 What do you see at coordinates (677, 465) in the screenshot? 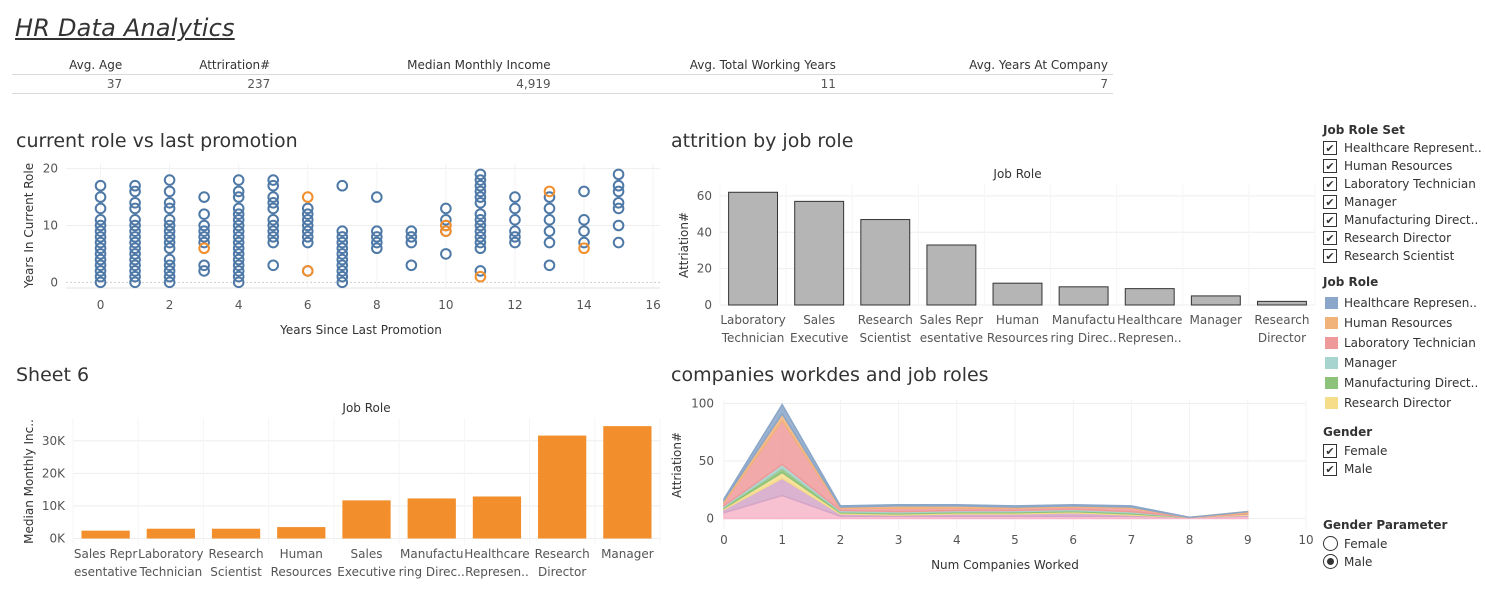
I see `y-axis-title: Attriation#` at bounding box center [677, 465].